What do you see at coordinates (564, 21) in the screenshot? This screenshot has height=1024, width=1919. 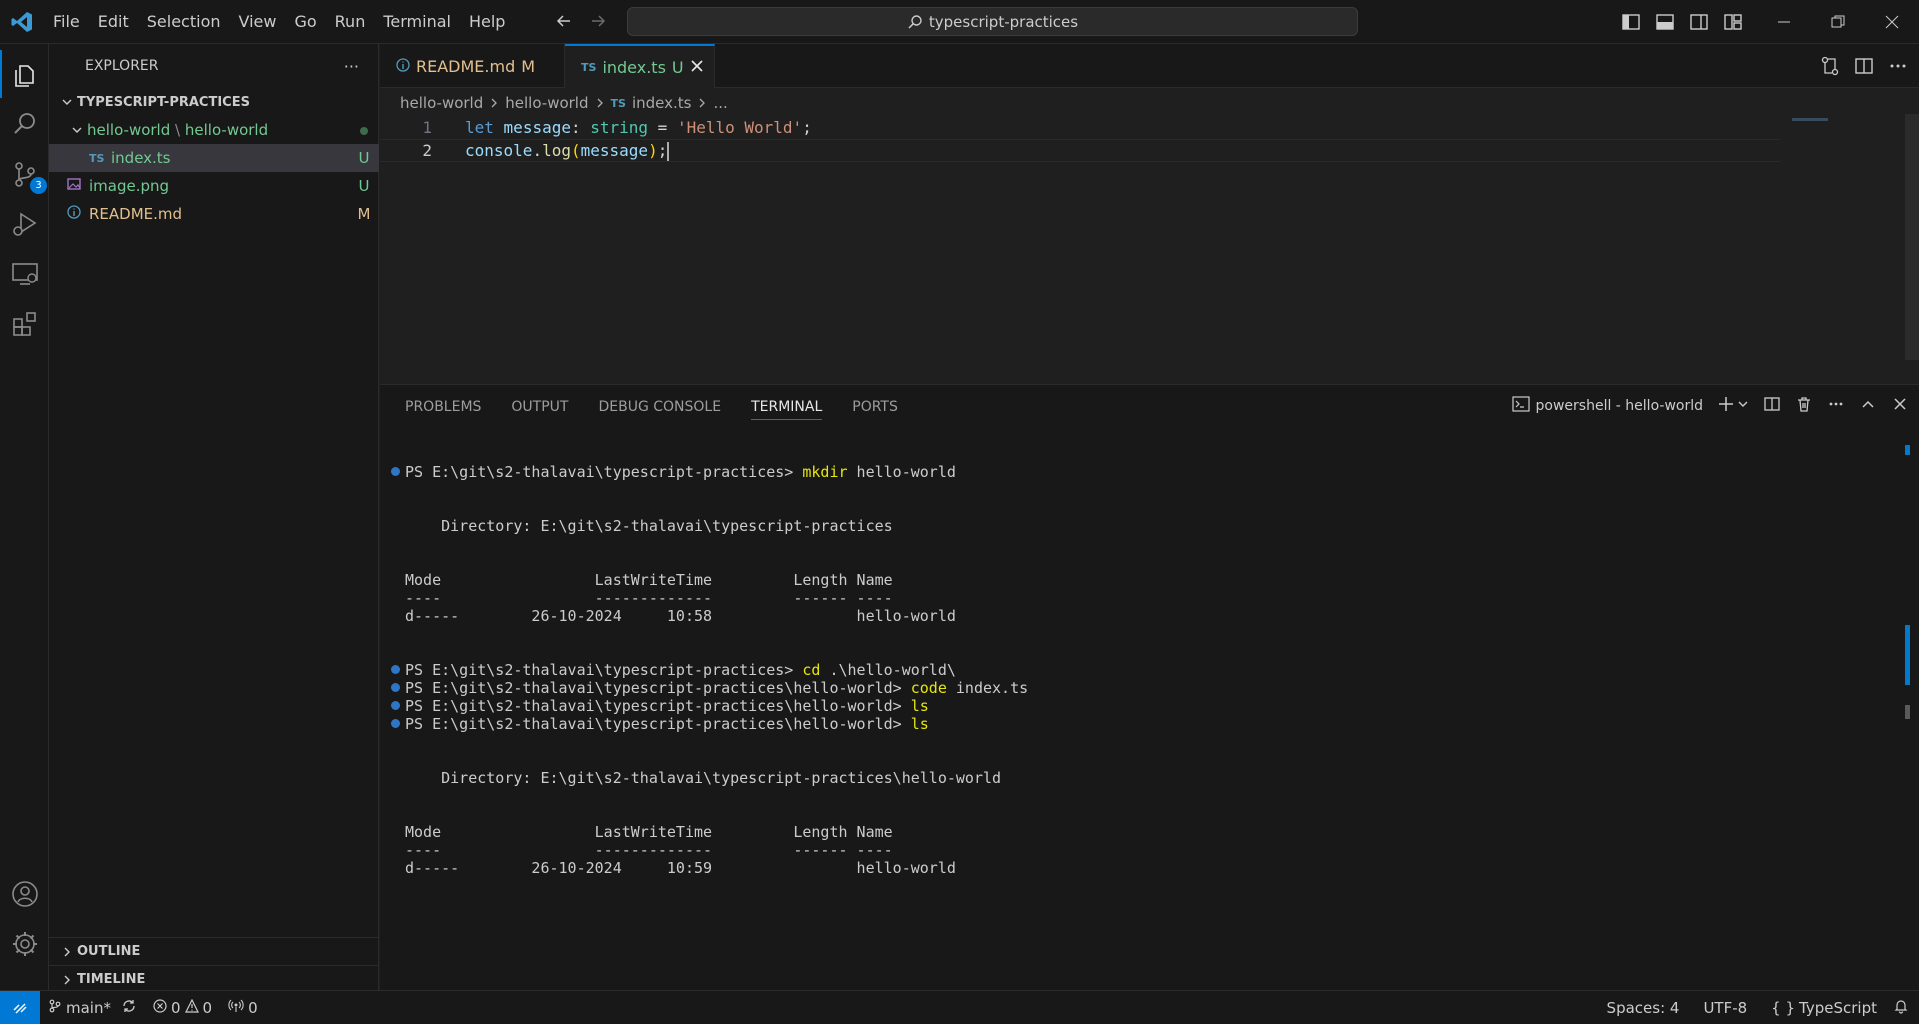 I see `back-arrow-icon` at bounding box center [564, 21].